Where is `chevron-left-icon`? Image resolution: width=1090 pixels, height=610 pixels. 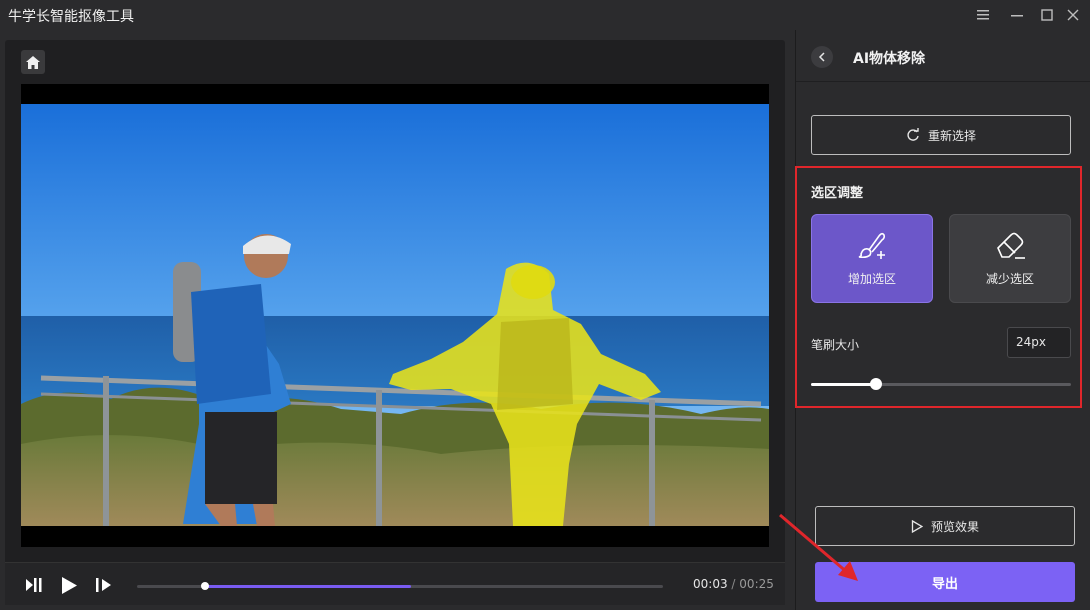 chevron-left-icon is located at coordinates (821, 57).